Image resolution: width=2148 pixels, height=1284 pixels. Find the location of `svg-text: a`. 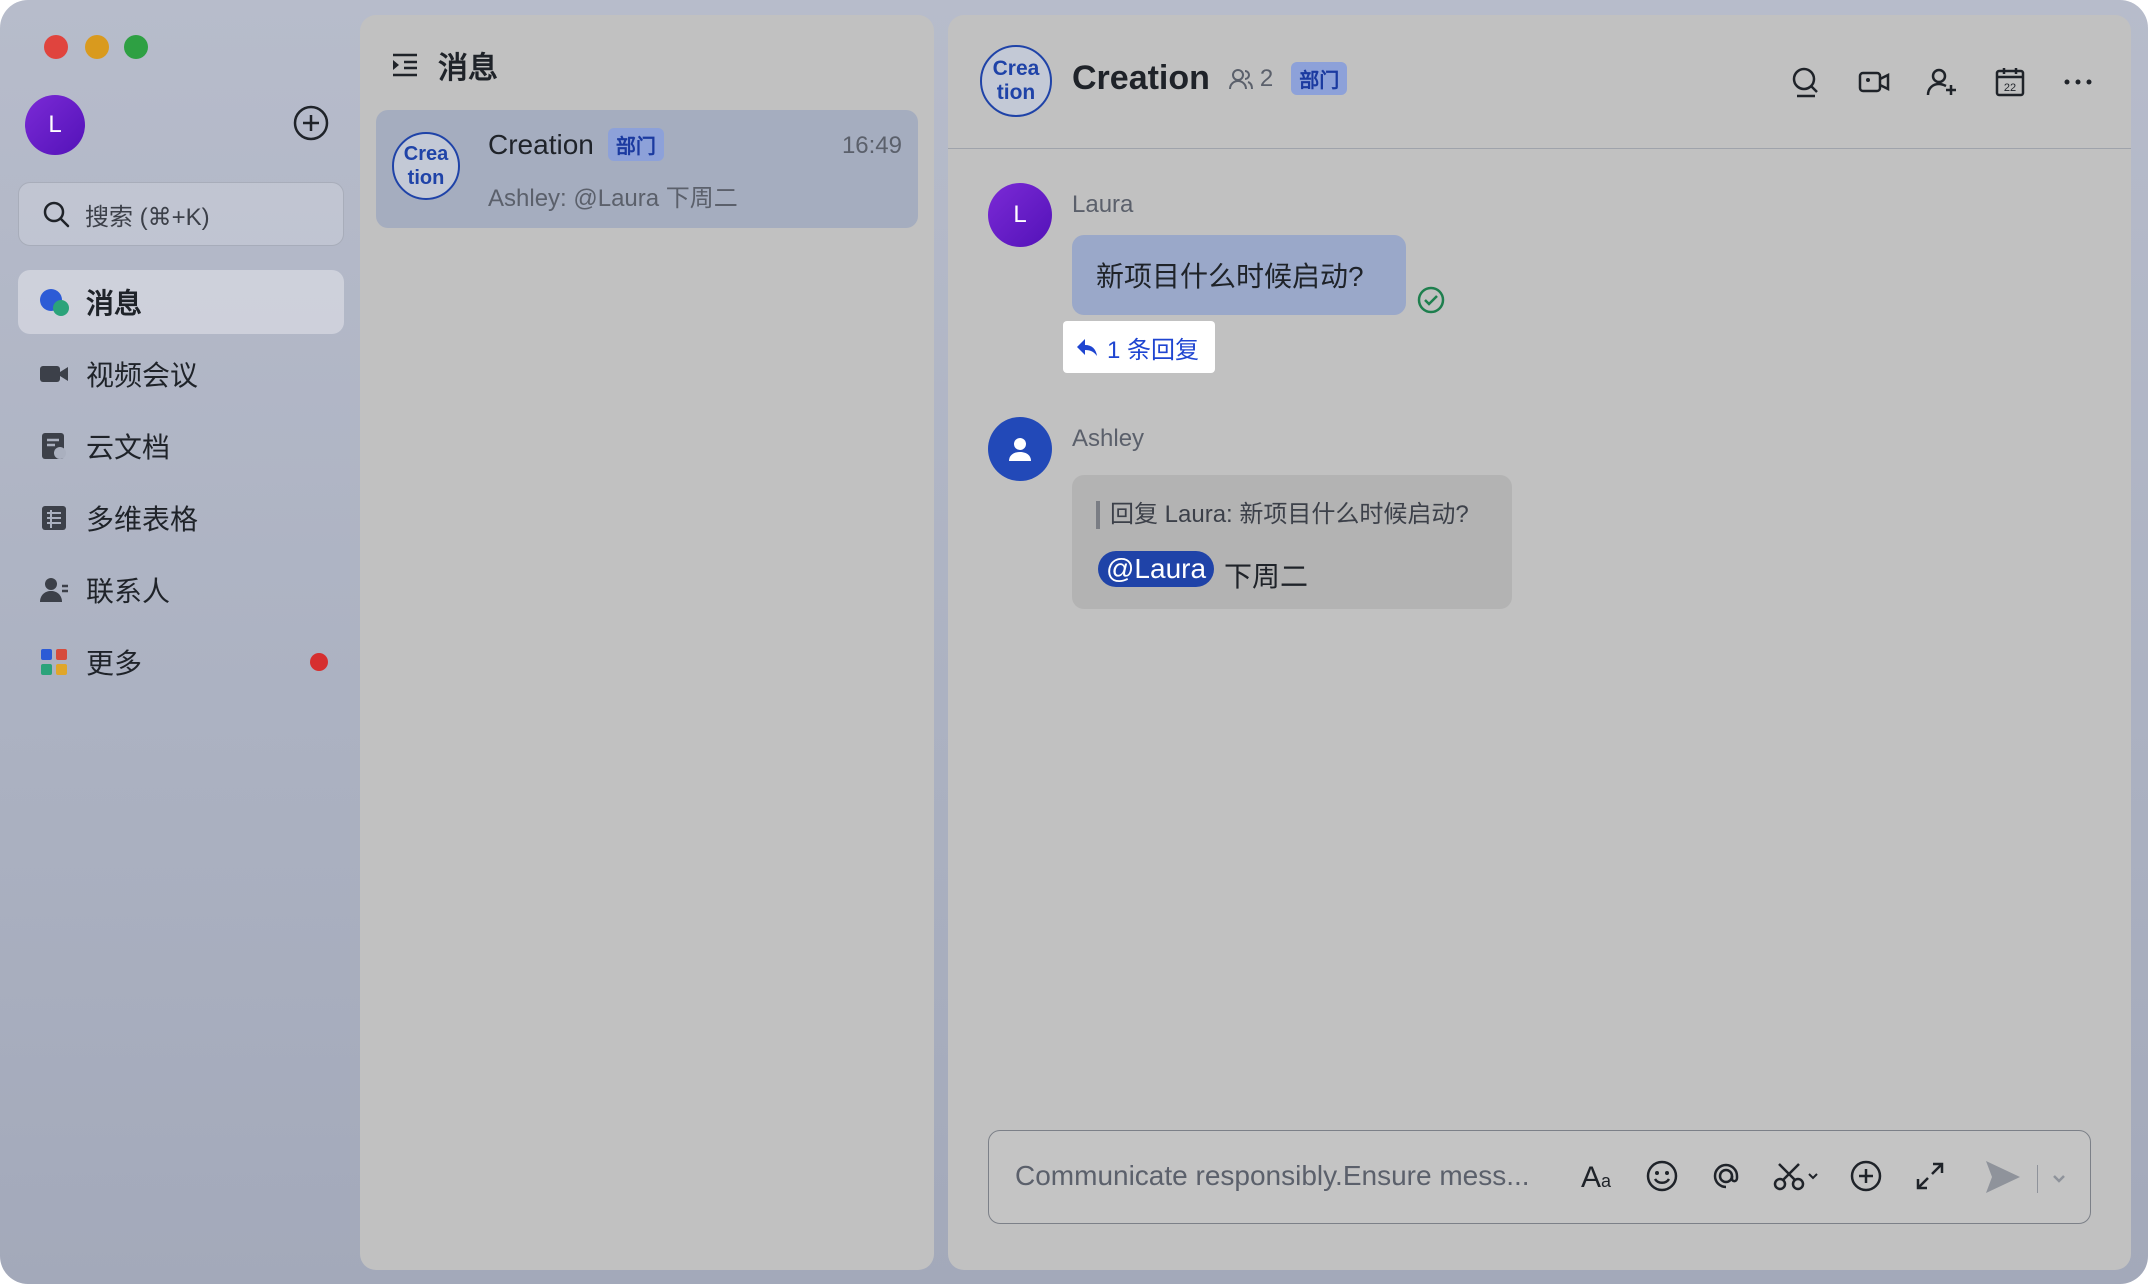

svg-text: a is located at coordinates (1606, 1181).